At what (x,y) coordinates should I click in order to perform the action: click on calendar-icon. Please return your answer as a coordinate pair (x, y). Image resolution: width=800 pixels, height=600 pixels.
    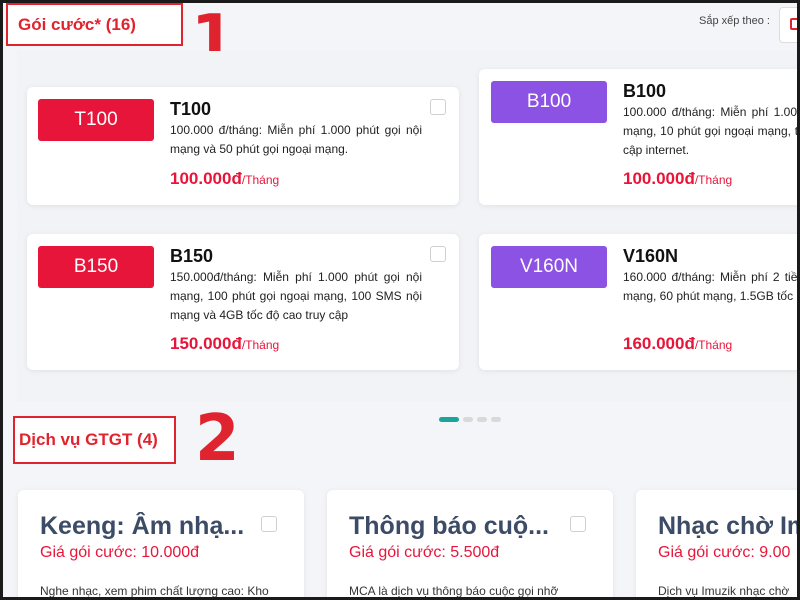
    Looking at the image, I should click on (793, 24).